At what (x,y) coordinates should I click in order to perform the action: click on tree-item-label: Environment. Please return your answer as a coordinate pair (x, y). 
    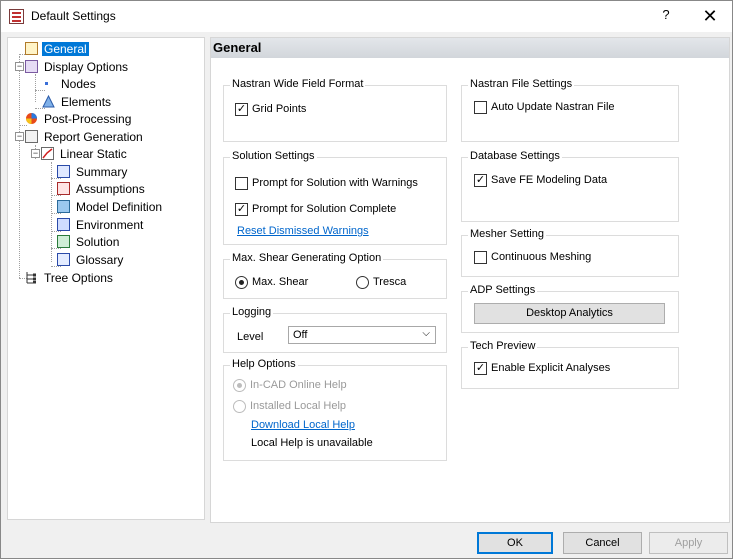
    Looking at the image, I should click on (110, 225).